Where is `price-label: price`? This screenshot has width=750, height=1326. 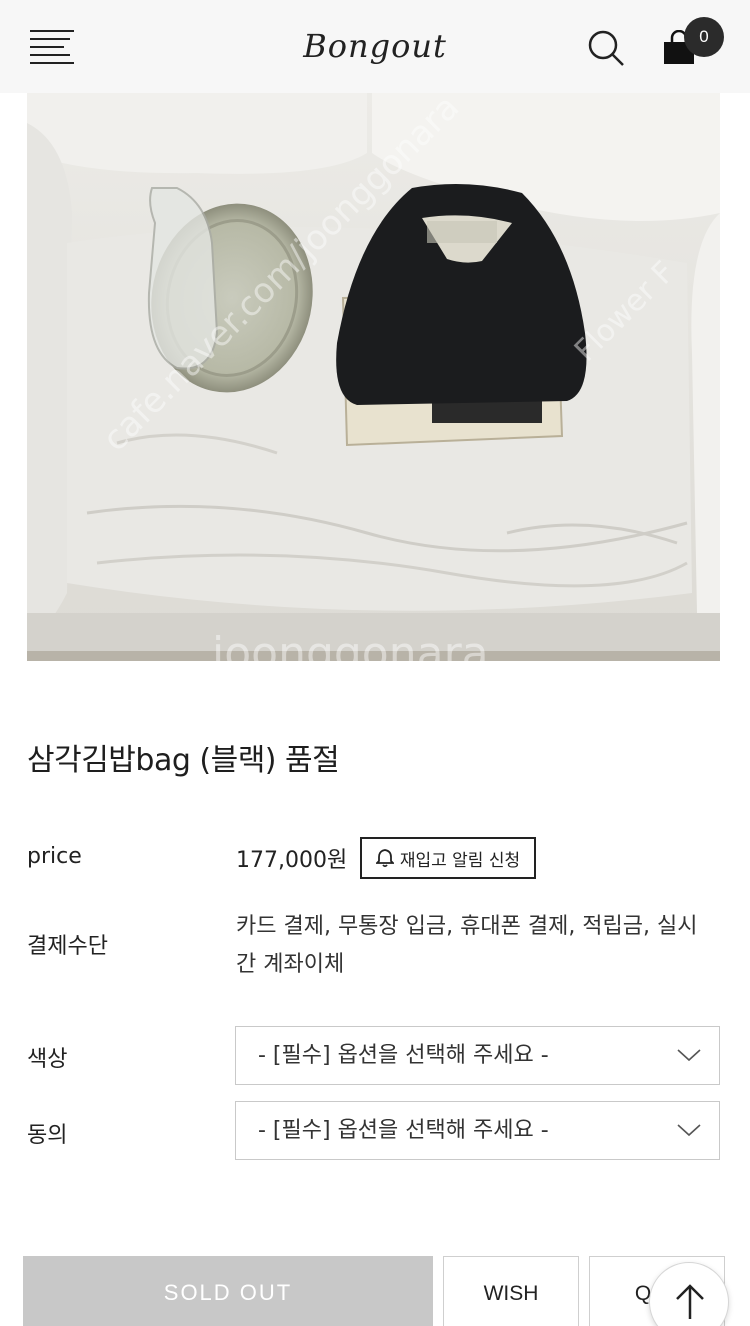 price-label: price is located at coordinates (54, 856).